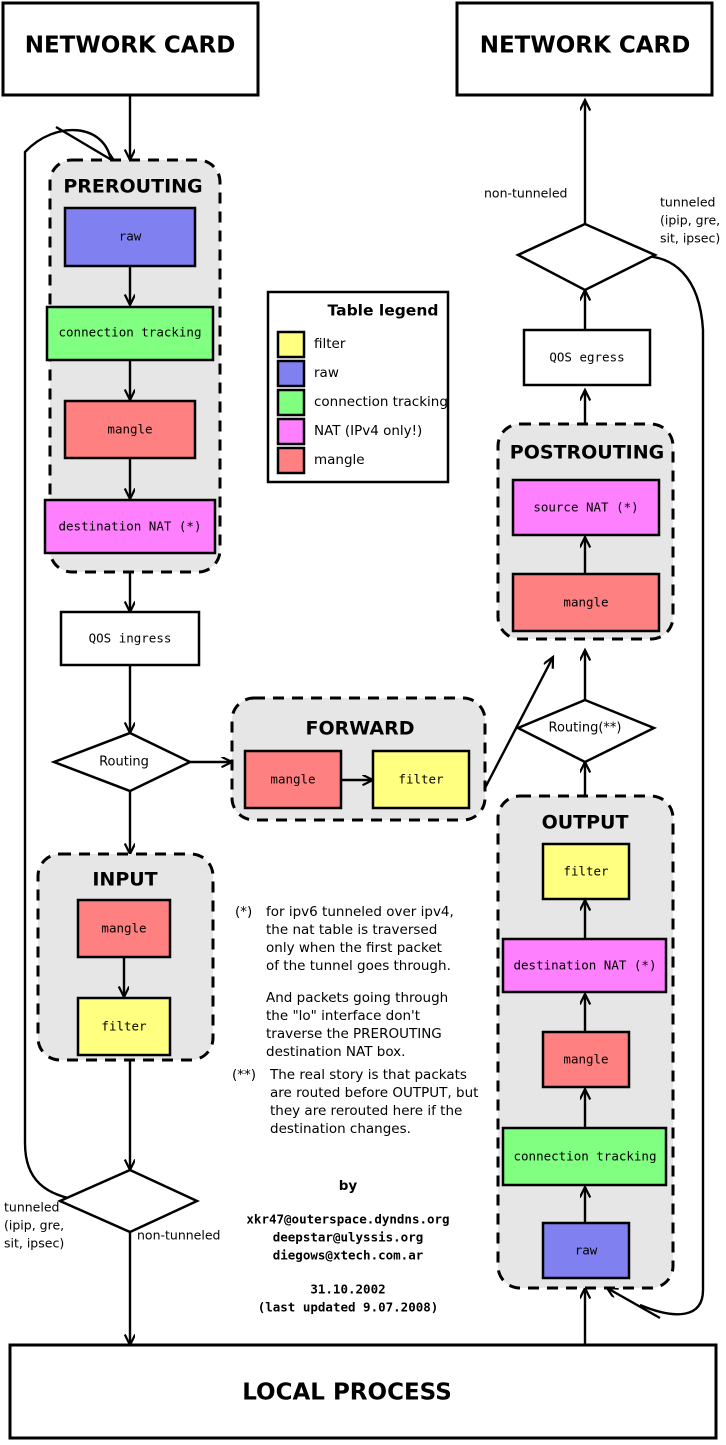 The height and width of the screenshot is (1445, 726). Describe the element at coordinates (130, 46) in the screenshot. I see `network-card-in-label: NETWORK CARD` at that location.